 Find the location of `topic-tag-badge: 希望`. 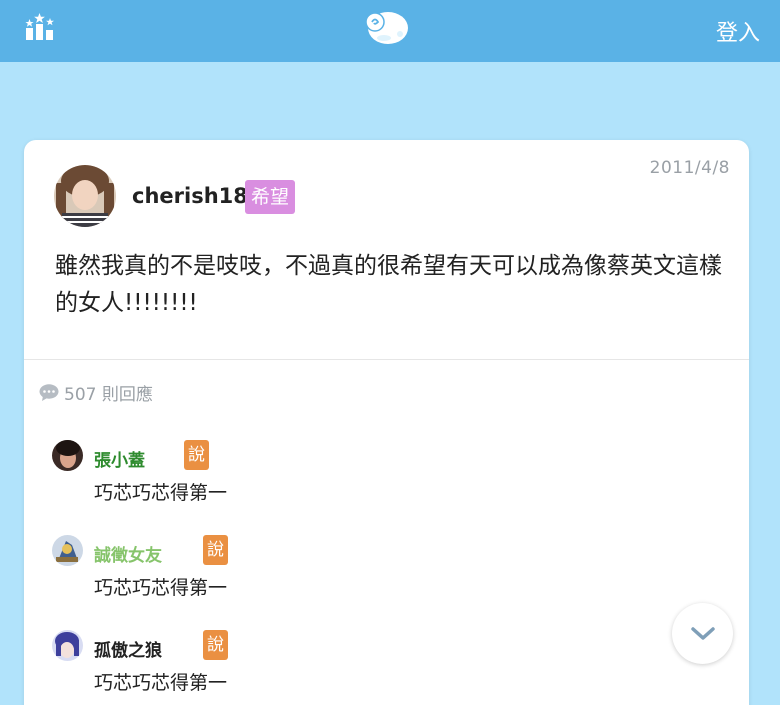

topic-tag-badge: 希望 is located at coordinates (270, 197).